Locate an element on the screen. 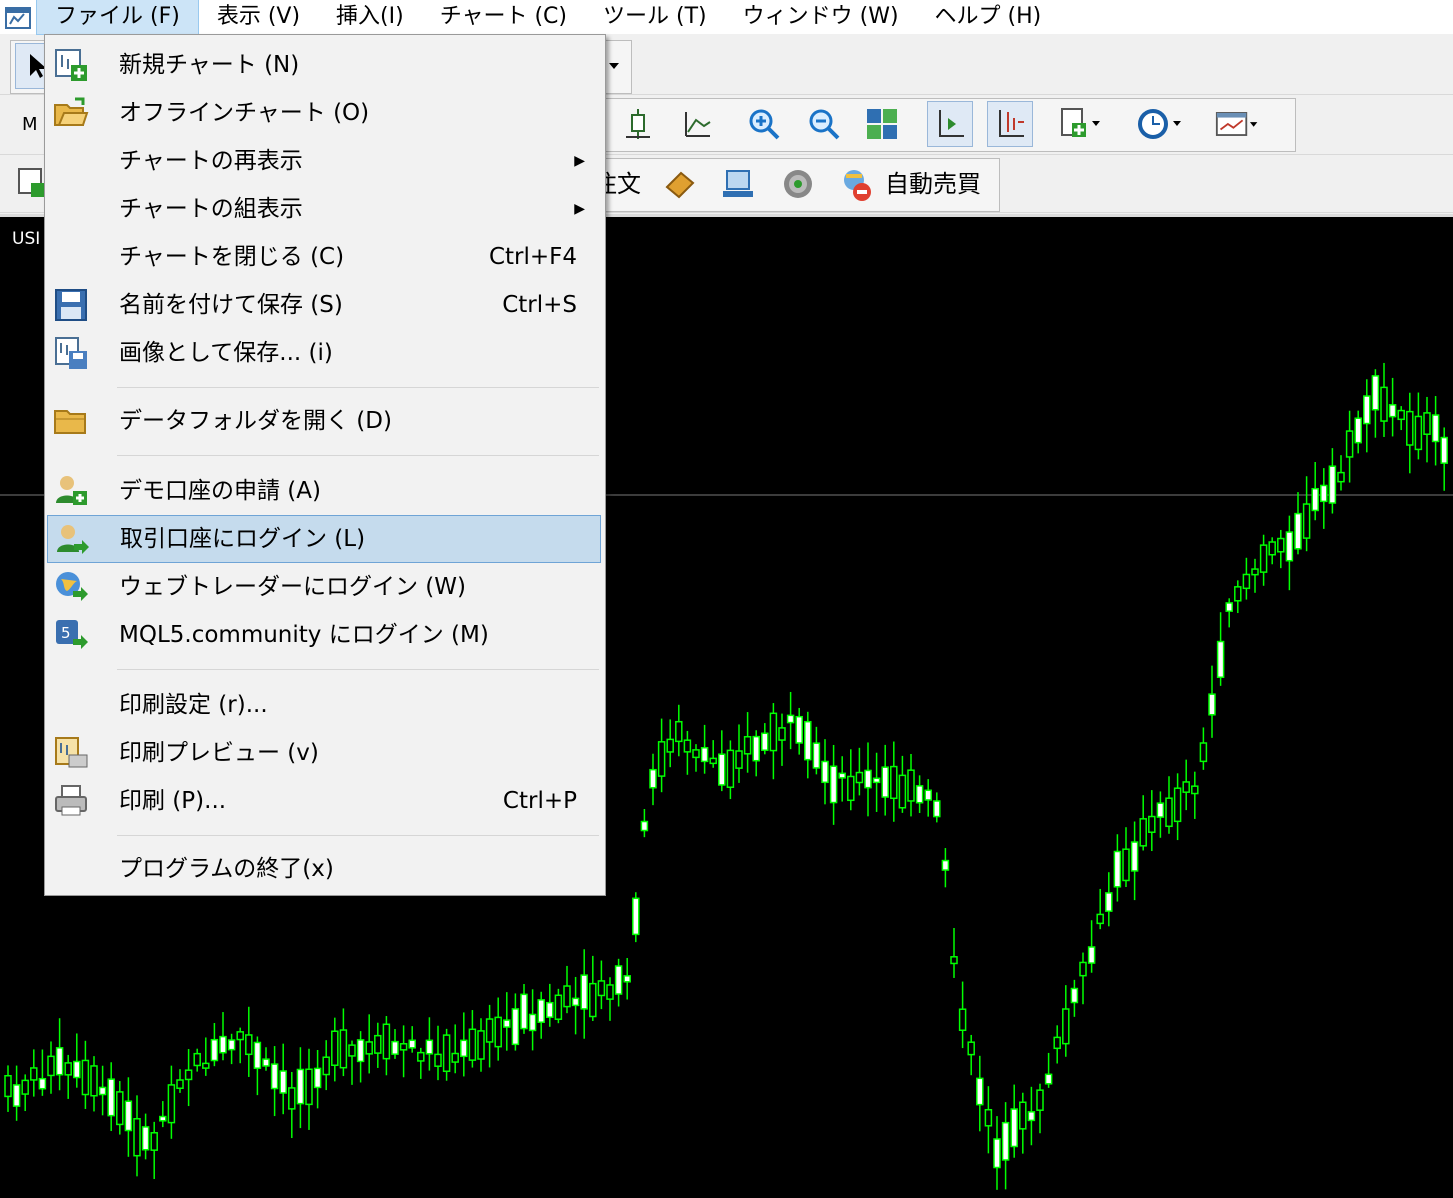  menu-item-save-as: 名前を付けて保存 (S) Ctrl+S is located at coordinates (324, 305).